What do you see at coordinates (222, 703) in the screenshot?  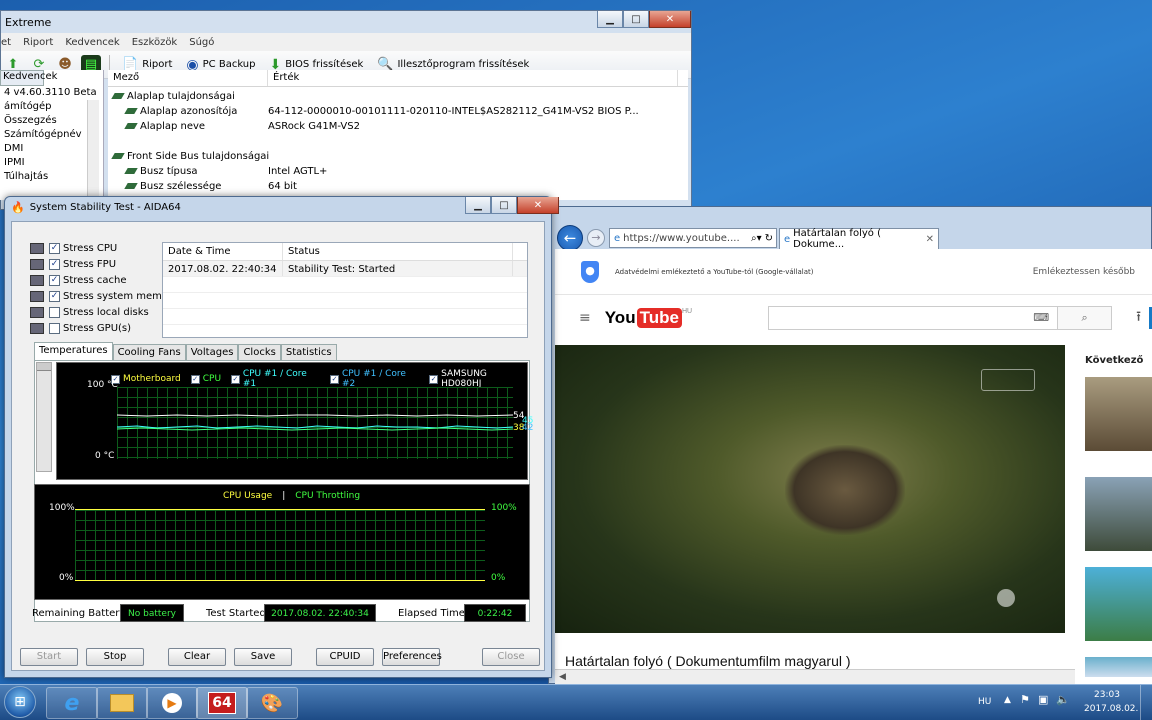 I see `taskbar-aida64: 64` at bounding box center [222, 703].